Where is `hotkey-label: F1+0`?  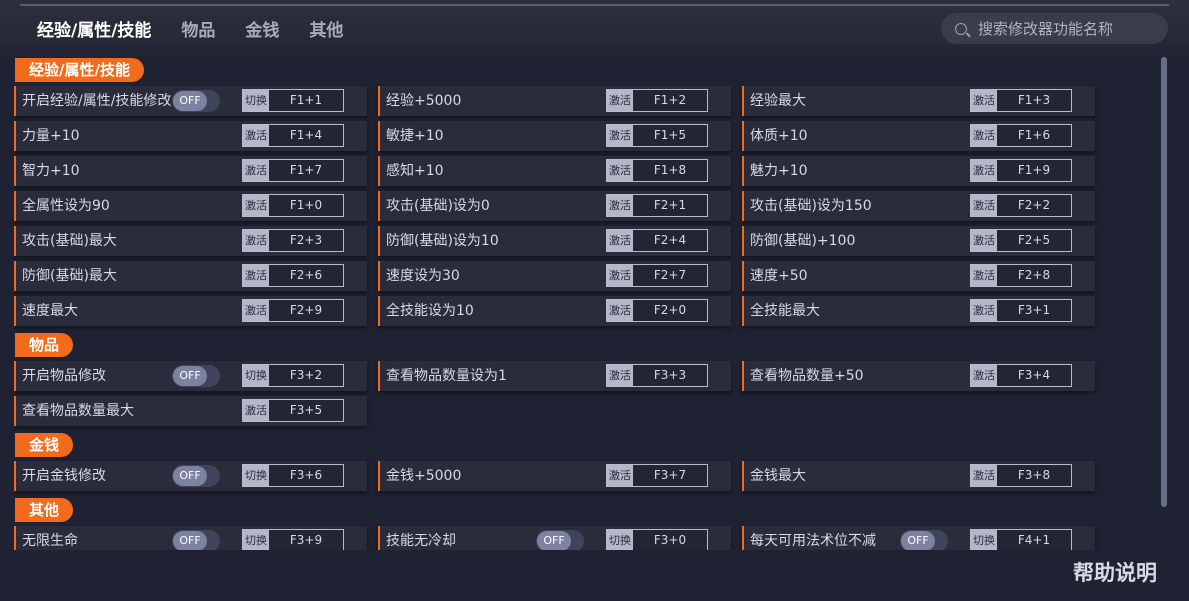 hotkey-label: F1+0 is located at coordinates (306, 205).